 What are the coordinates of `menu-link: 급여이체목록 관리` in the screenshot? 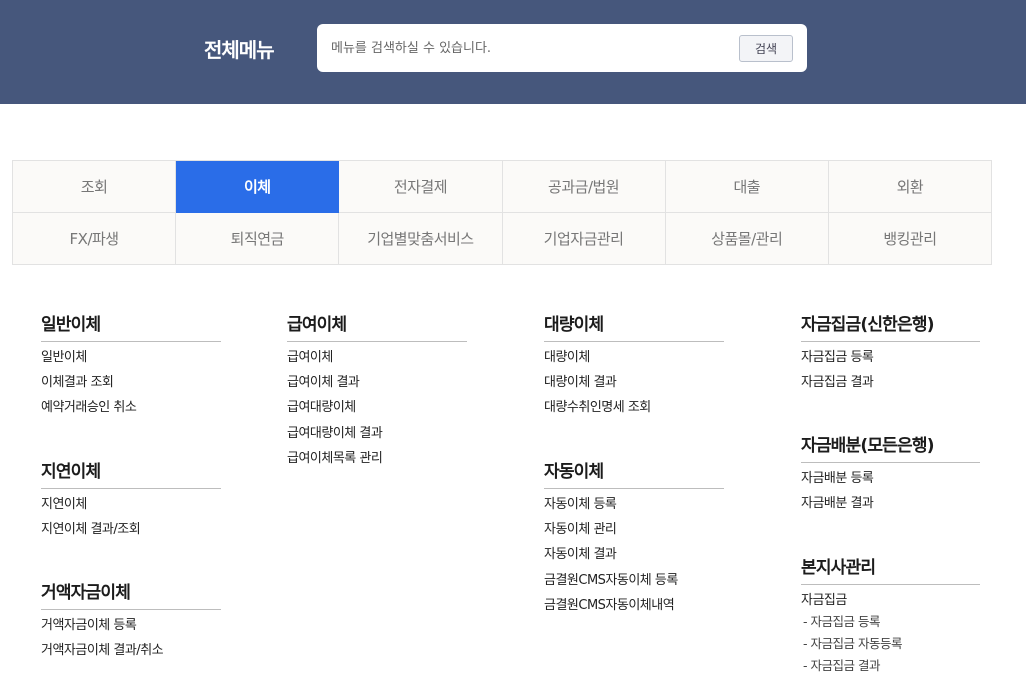 It's located at (377, 462).